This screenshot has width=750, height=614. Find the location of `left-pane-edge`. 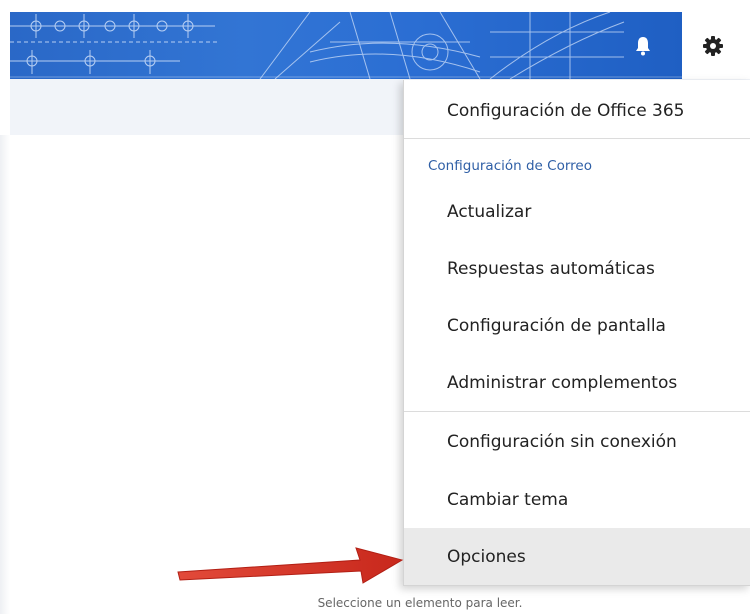

left-pane-edge is located at coordinates (5, 374).